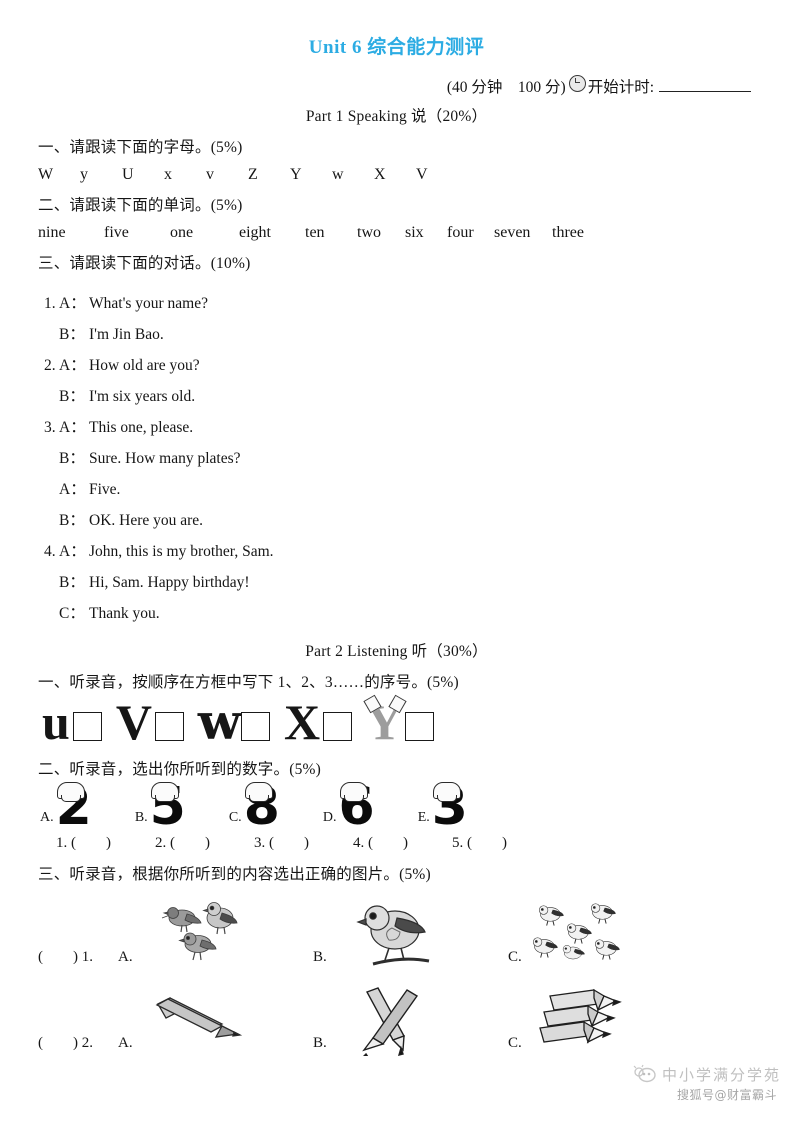  I want to click on watermark-top-line: 中小学满分学苑, so click(707, 1074).